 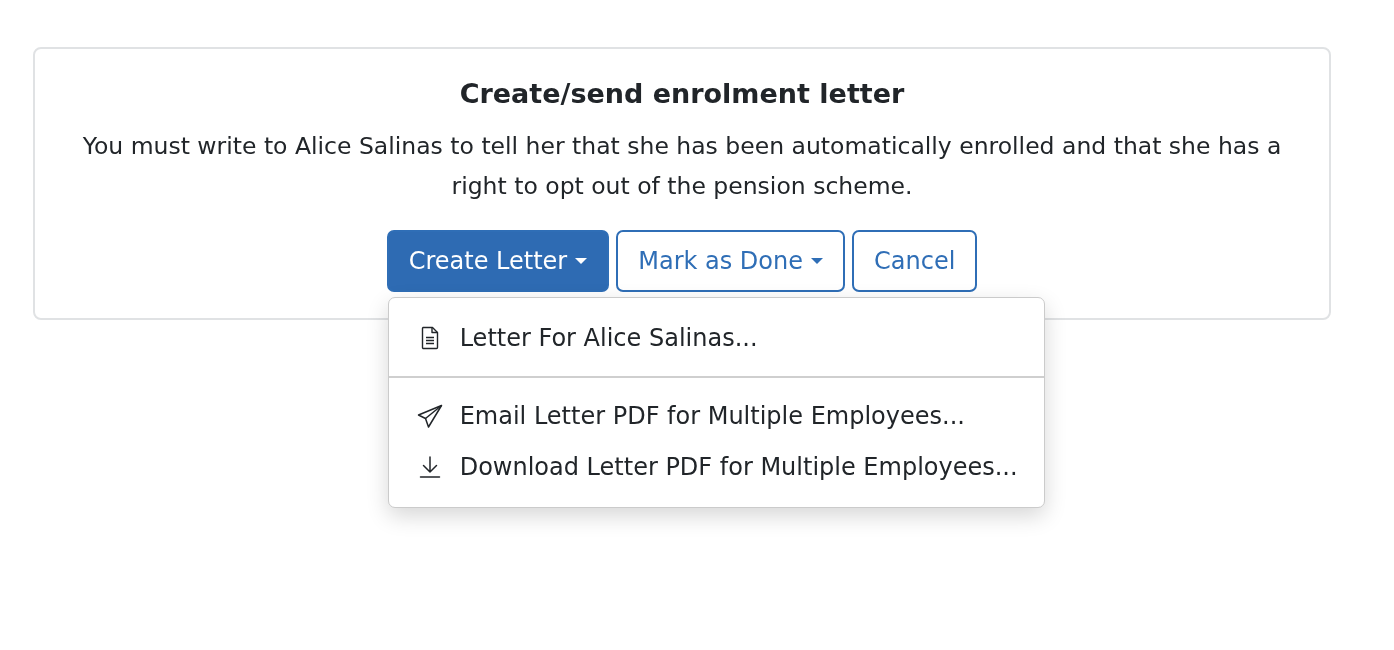 What do you see at coordinates (498, 261) in the screenshot?
I see `dropdown-button: Create Letter` at bounding box center [498, 261].